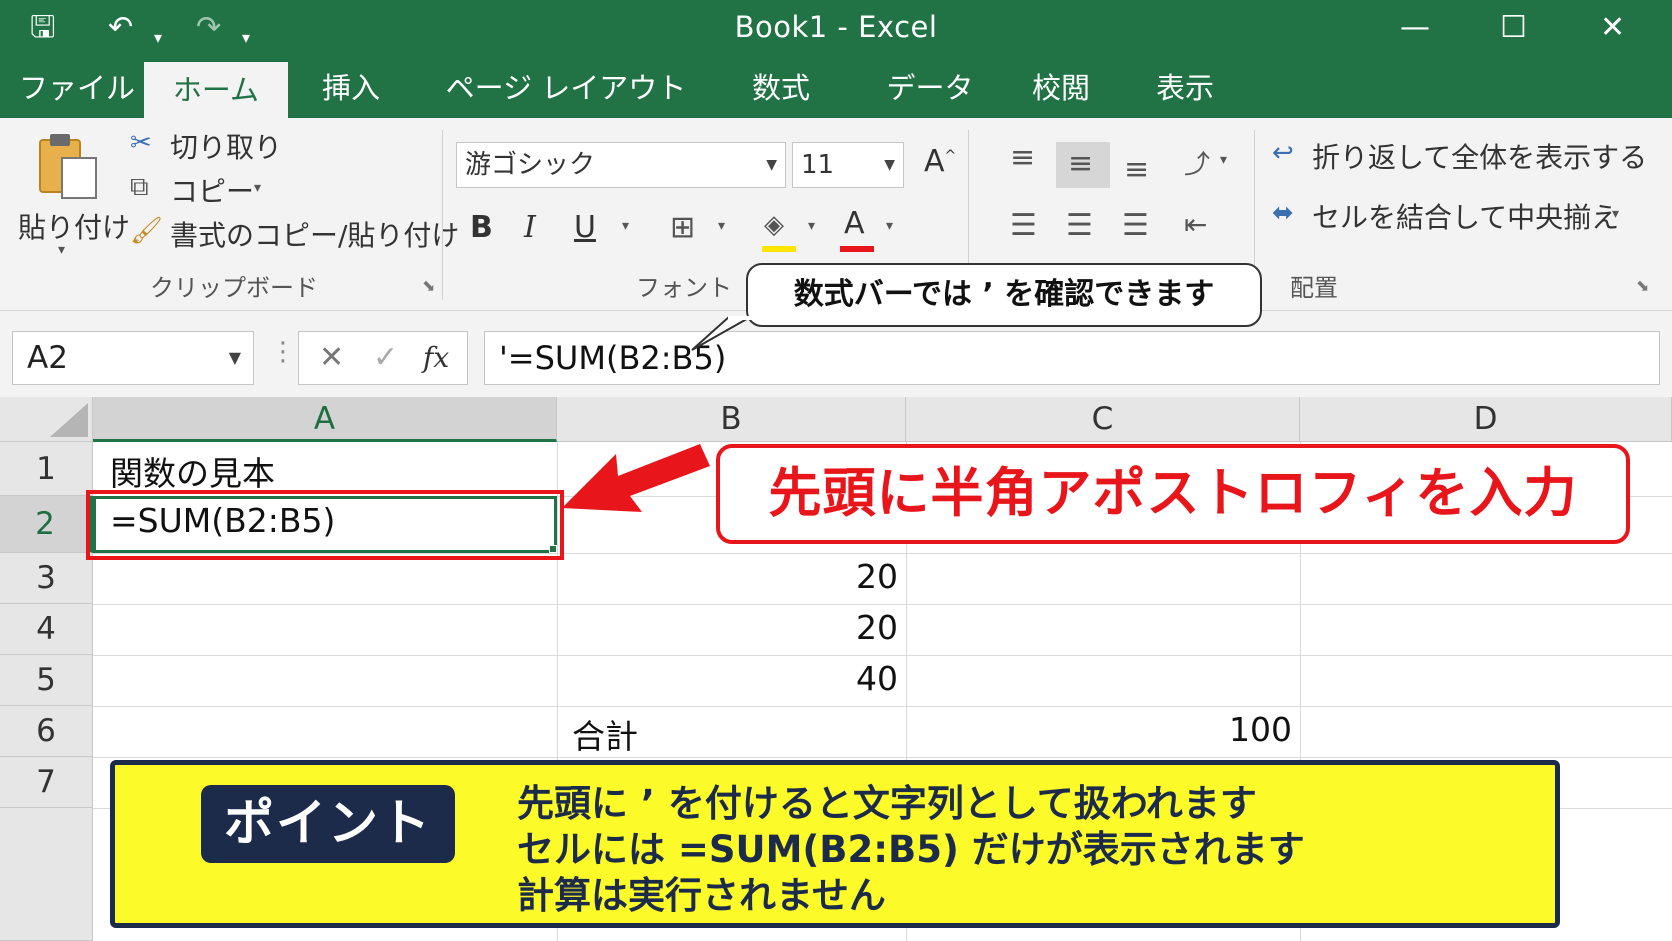 The height and width of the screenshot is (941, 1672). I want to click on title-bar: 🖫 ↶ ▾ ↷ ▾ Book1 - Excel — ☐ ✕, so click(836, 29).